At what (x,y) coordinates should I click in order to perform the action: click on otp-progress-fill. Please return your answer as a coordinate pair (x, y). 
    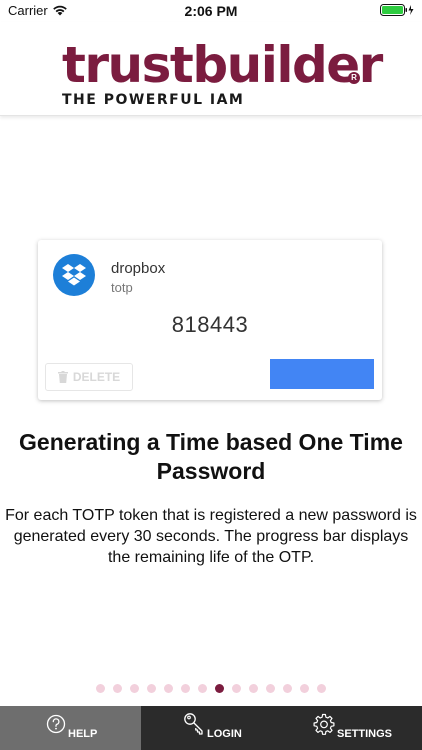
    Looking at the image, I should click on (322, 374).